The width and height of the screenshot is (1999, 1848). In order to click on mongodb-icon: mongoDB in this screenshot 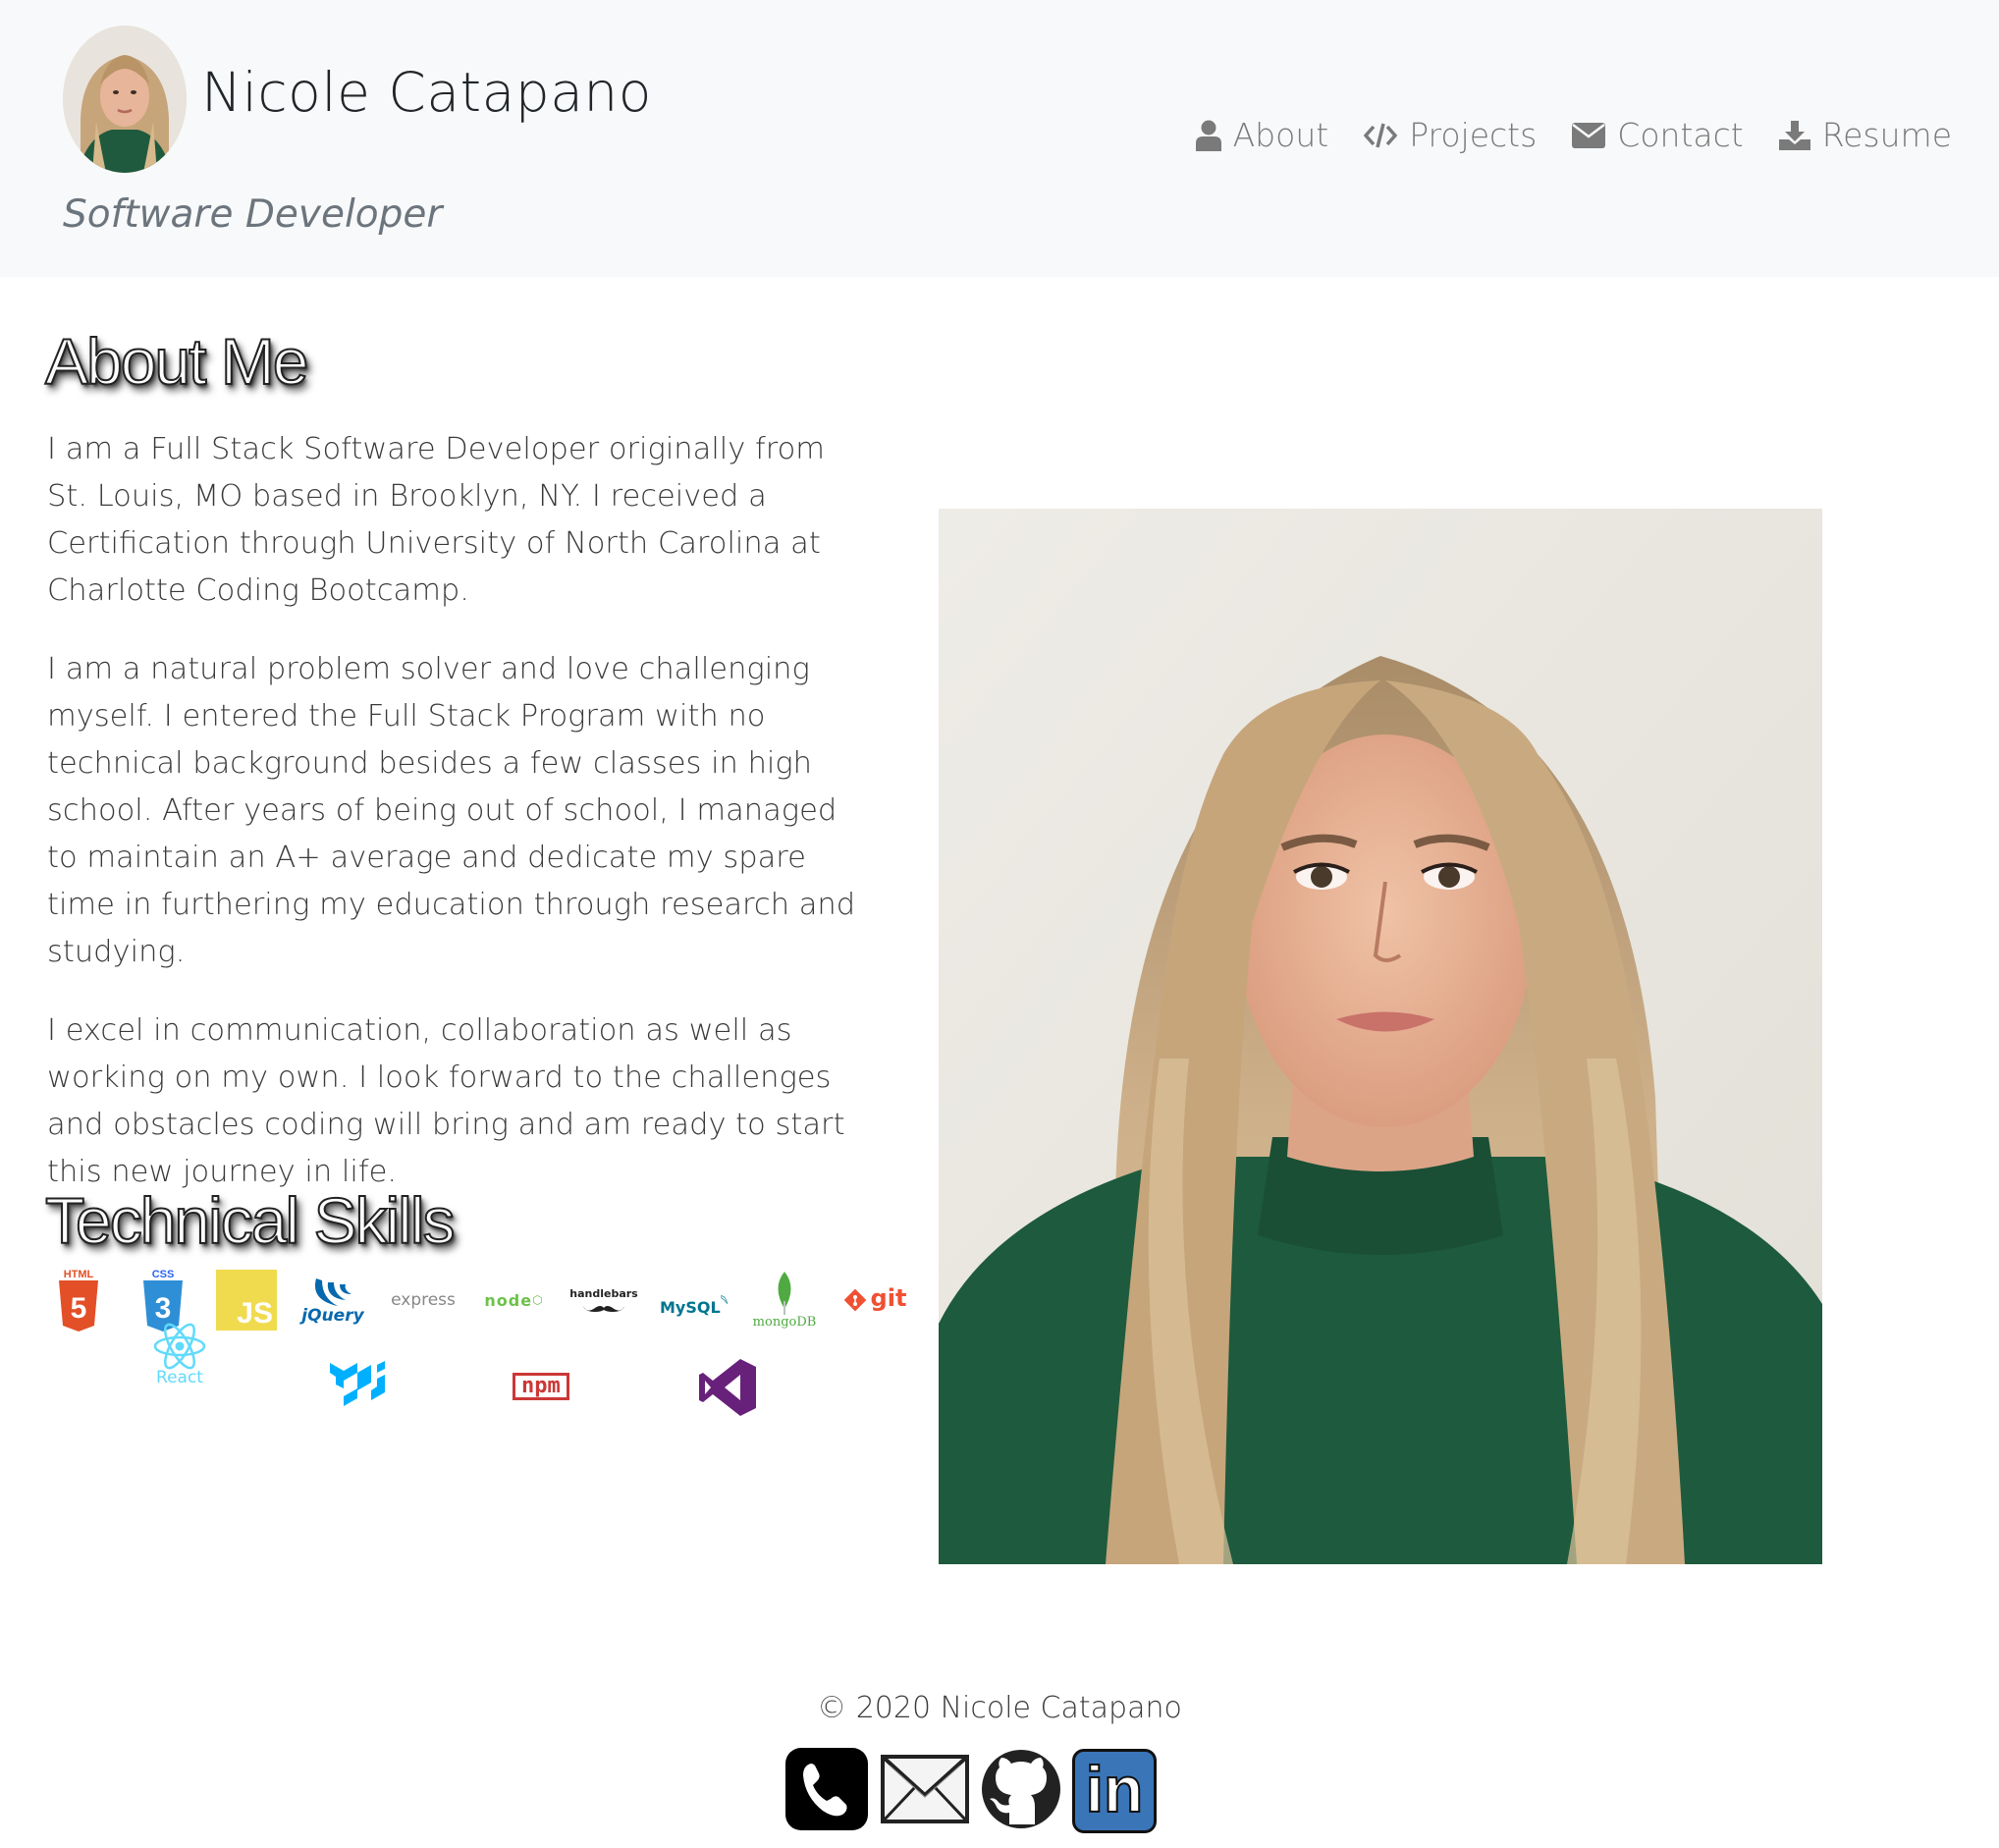, I will do `click(784, 1300)`.